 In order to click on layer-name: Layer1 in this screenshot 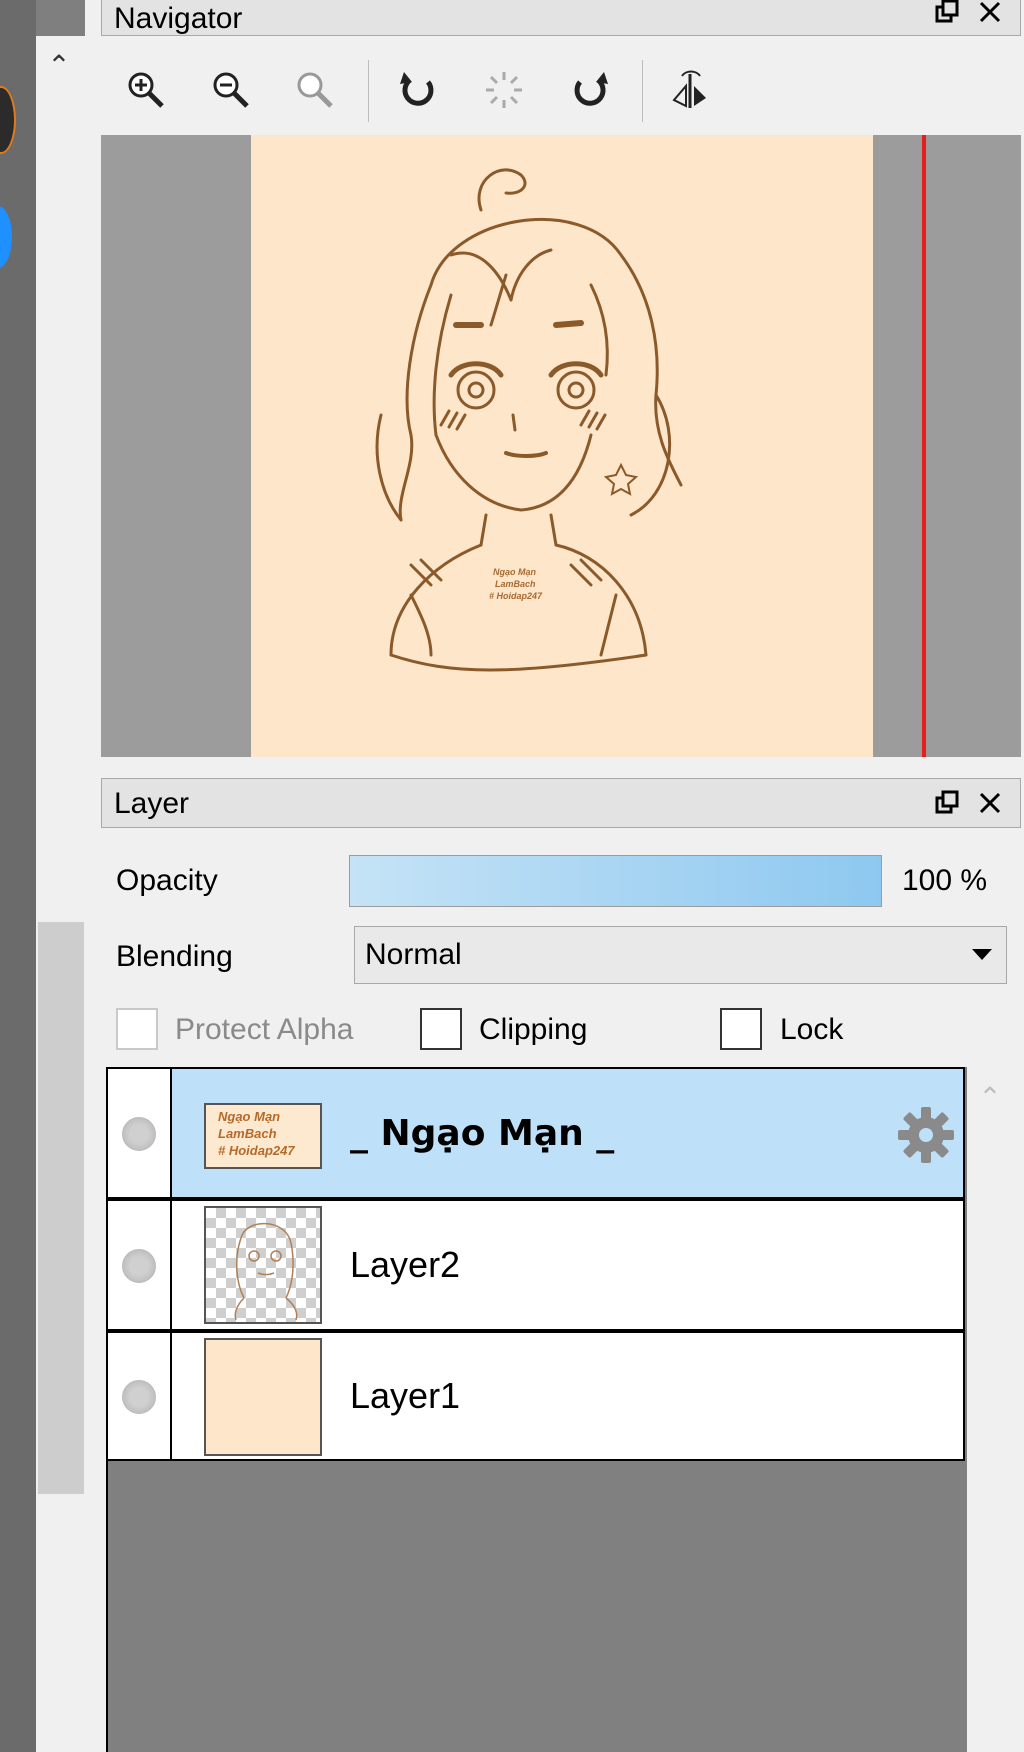, I will do `click(405, 1395)`.